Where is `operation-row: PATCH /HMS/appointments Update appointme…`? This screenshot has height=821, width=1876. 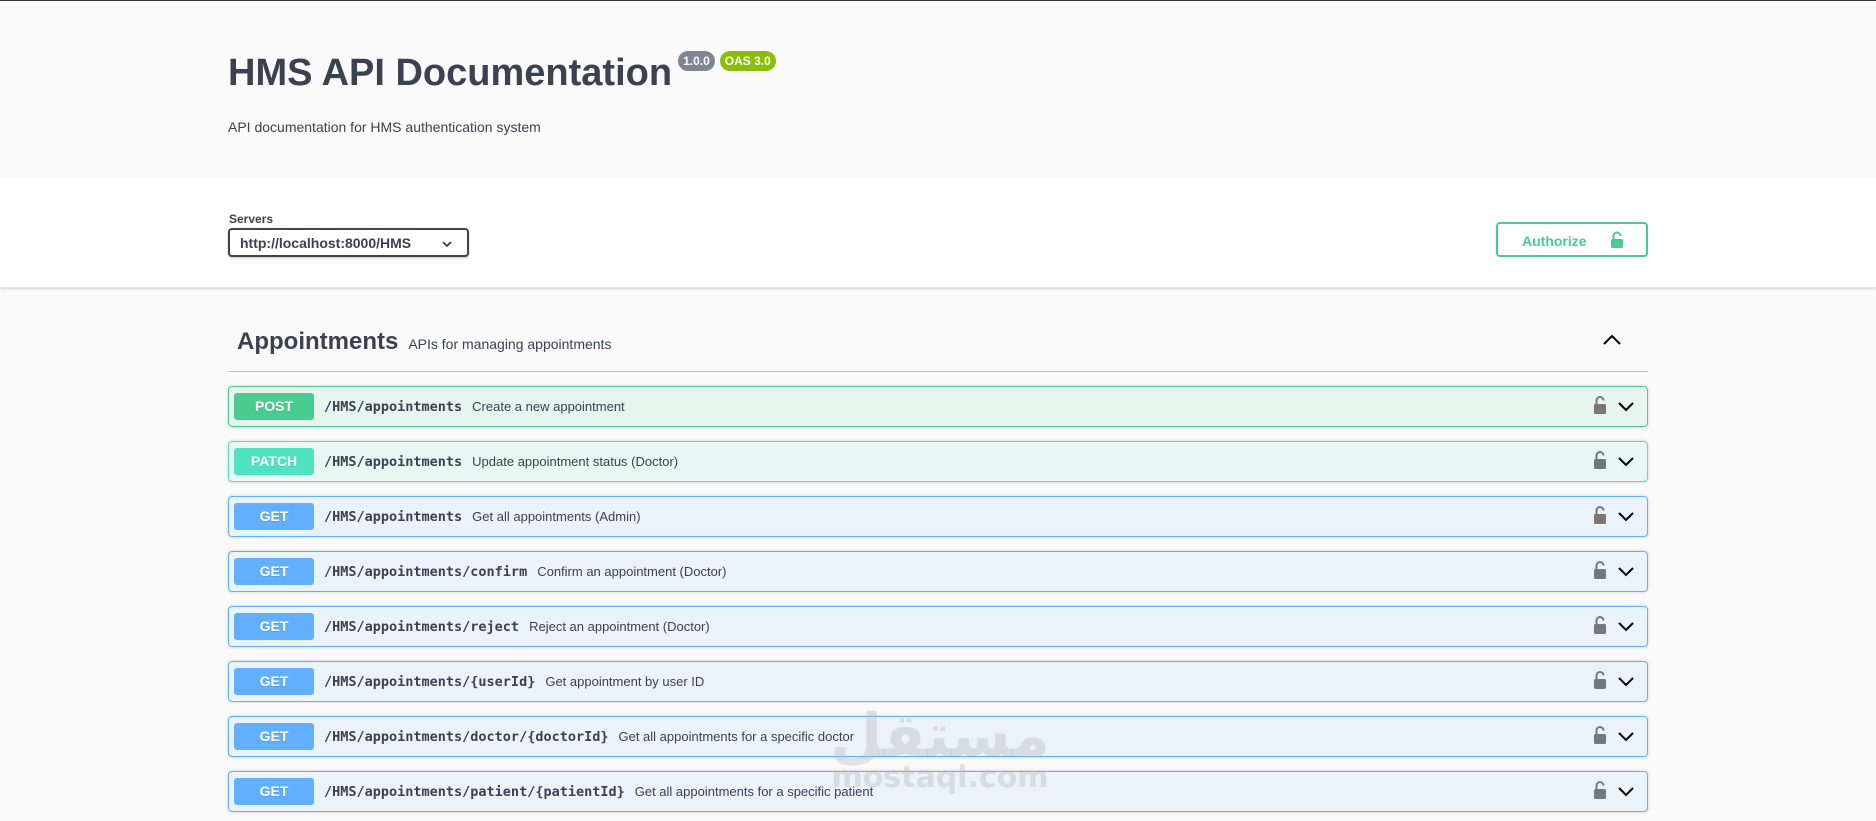
operation-row: PATCH /HMS/appointments Update appointme… is located at coordinates (938, 461).